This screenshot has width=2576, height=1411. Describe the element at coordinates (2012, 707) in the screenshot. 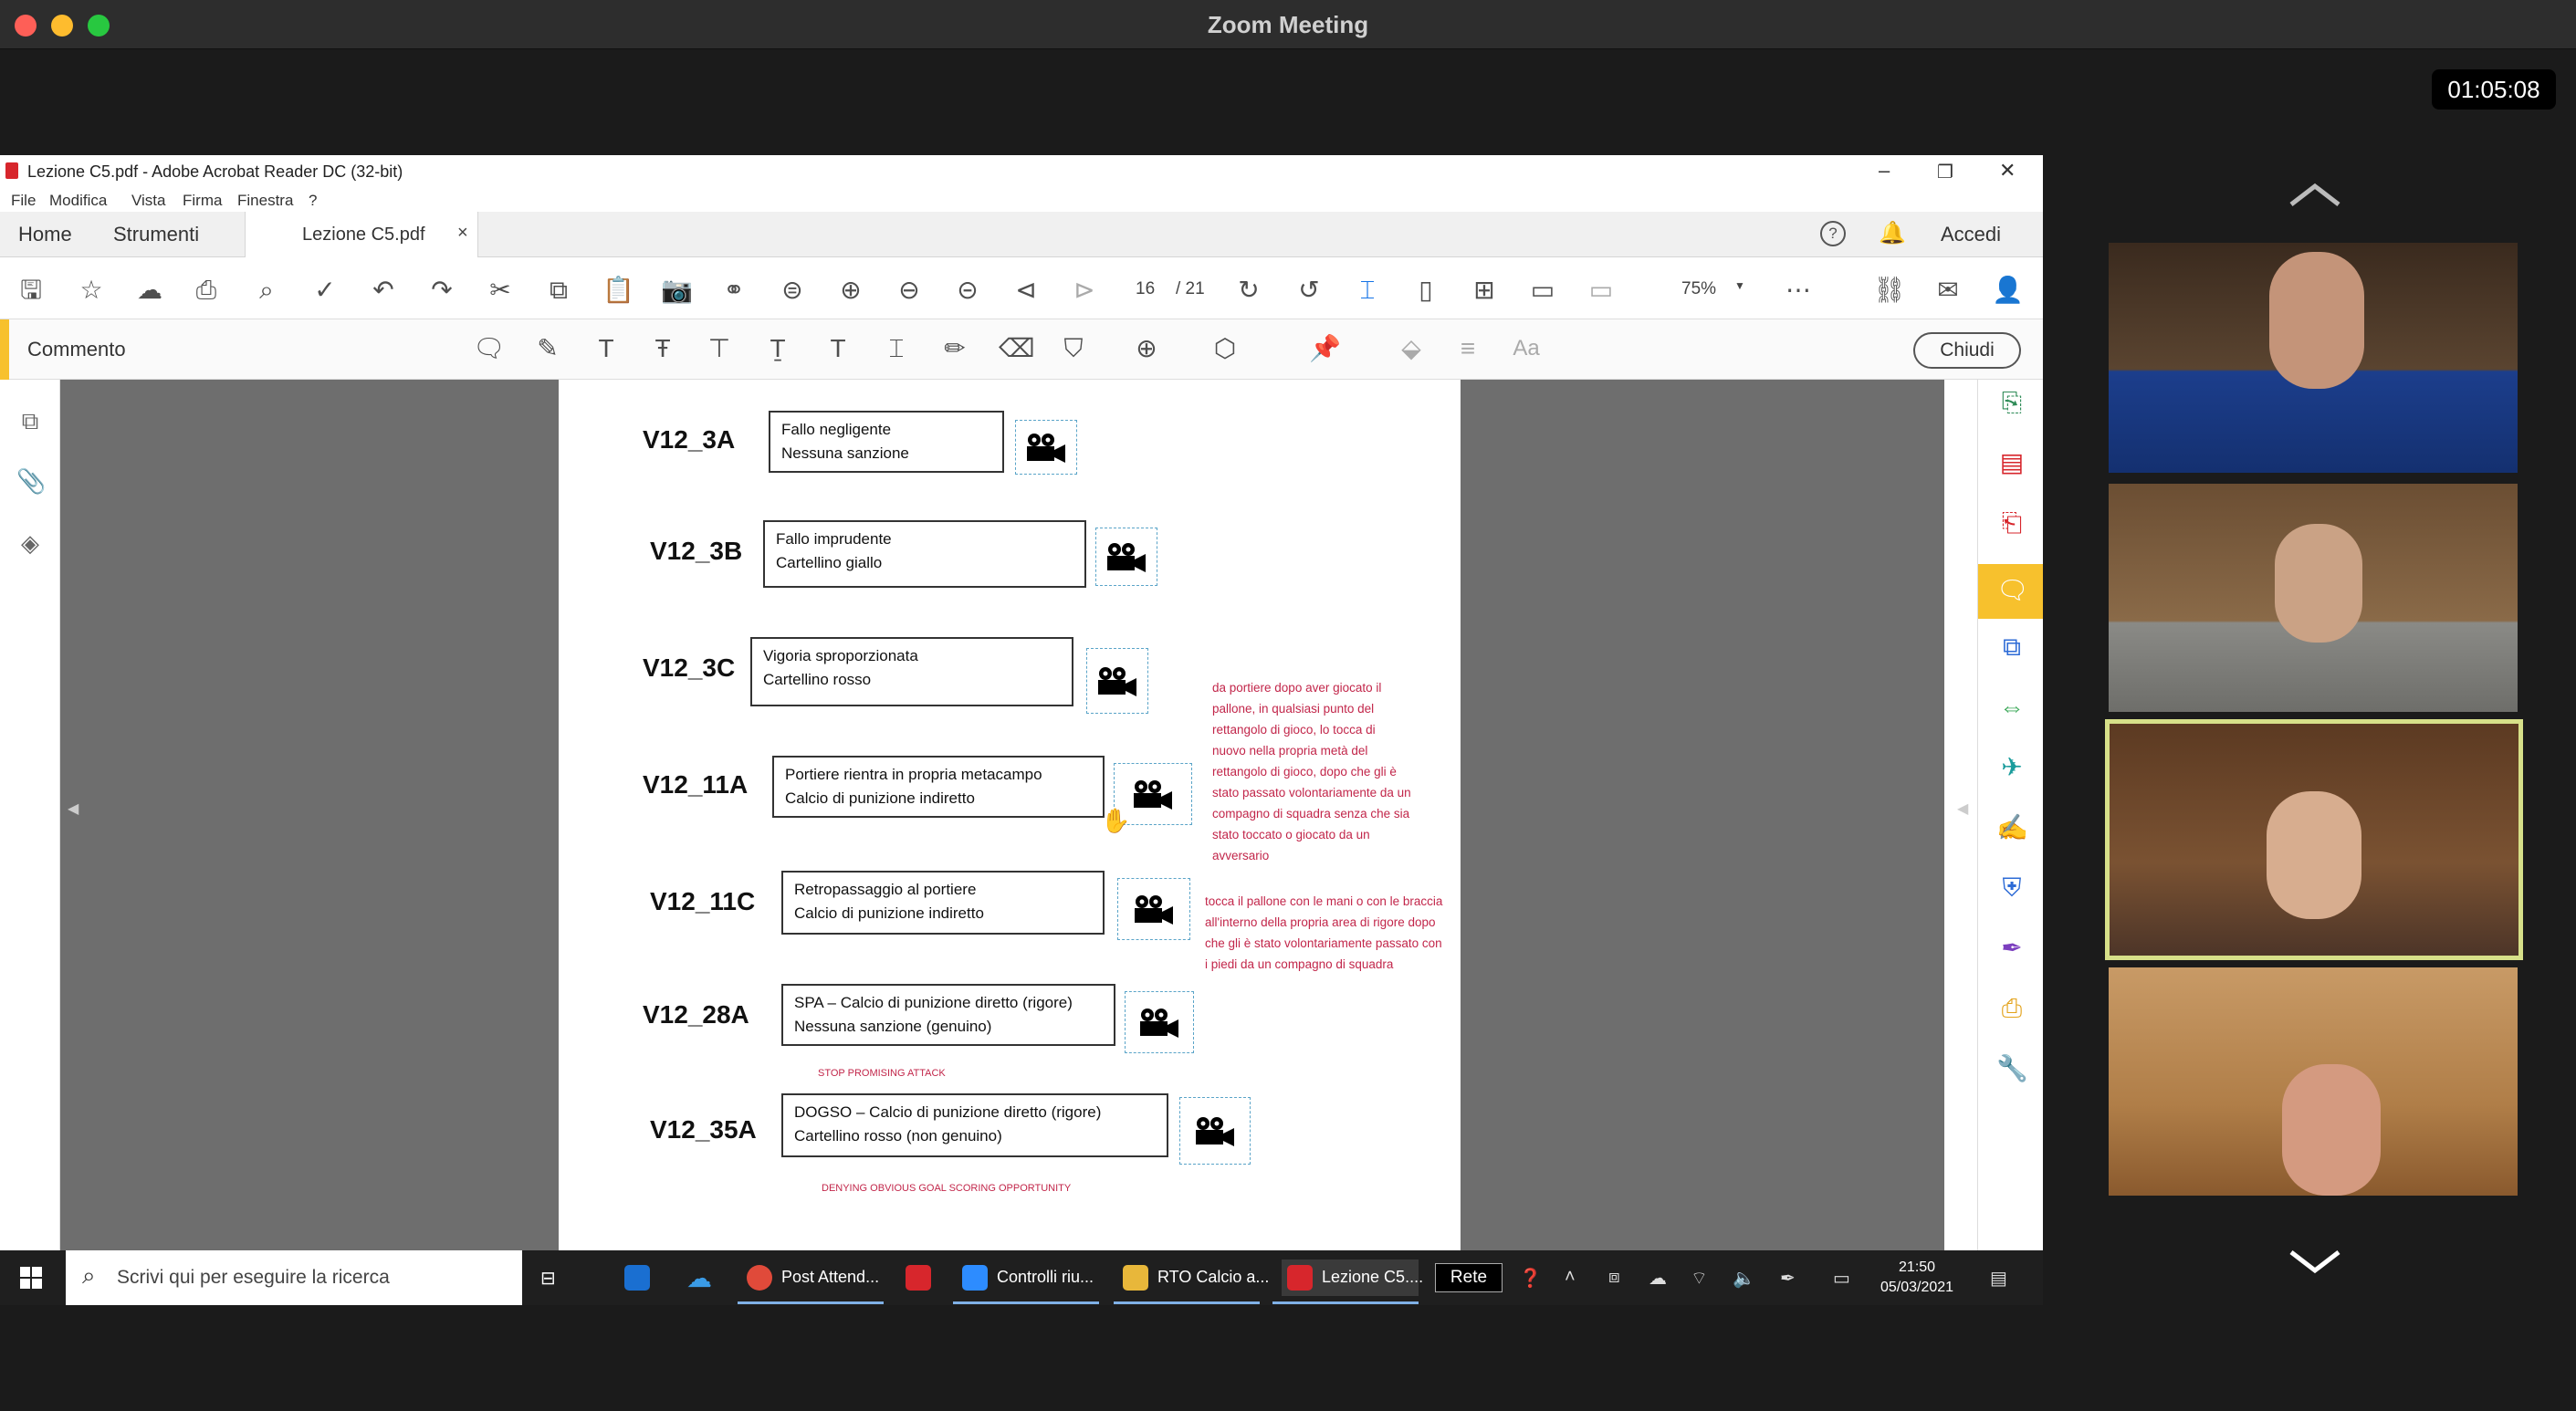

I see `compress-icon: ⇔` at that location.